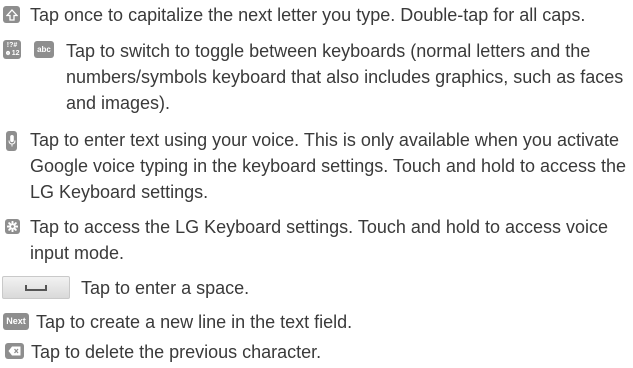 The height and width of the screenshot is (368, 633). I want to click on abc-key-icon: abc, so click(44, 49).